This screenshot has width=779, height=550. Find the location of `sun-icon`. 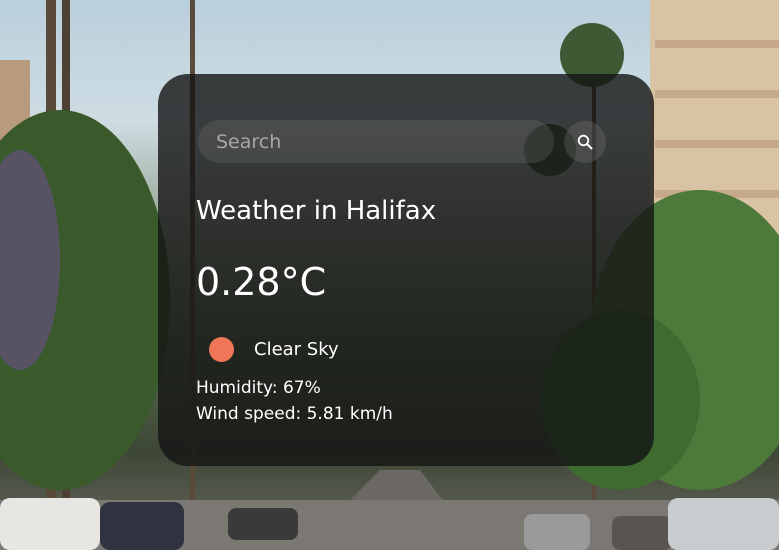

sun-icon is located at coordinates (221, 349).